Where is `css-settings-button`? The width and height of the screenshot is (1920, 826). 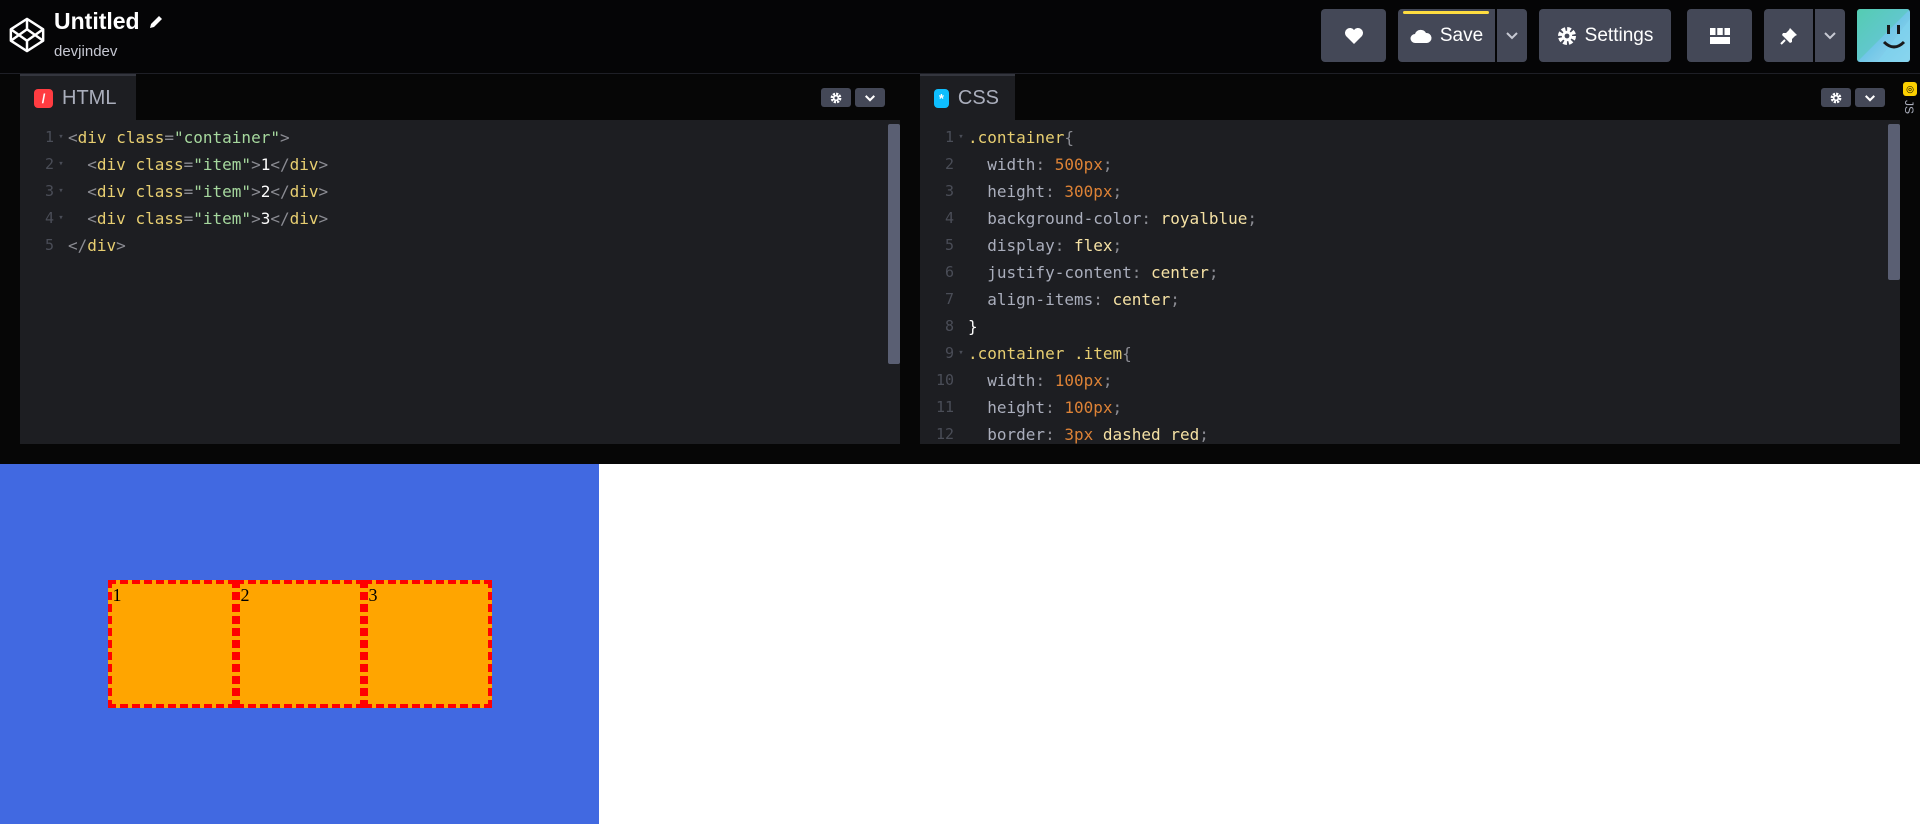
css-settings-button is located at coordinates (1836, 97).